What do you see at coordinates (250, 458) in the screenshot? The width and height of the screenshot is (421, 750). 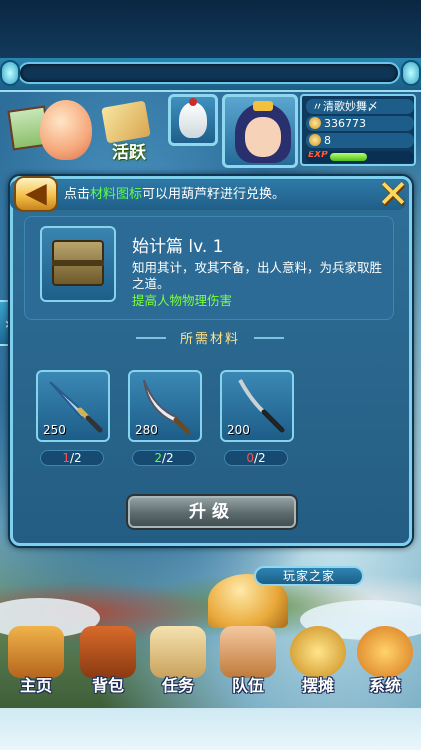 I see `have-count: 0` at bounding box center [250, 458].